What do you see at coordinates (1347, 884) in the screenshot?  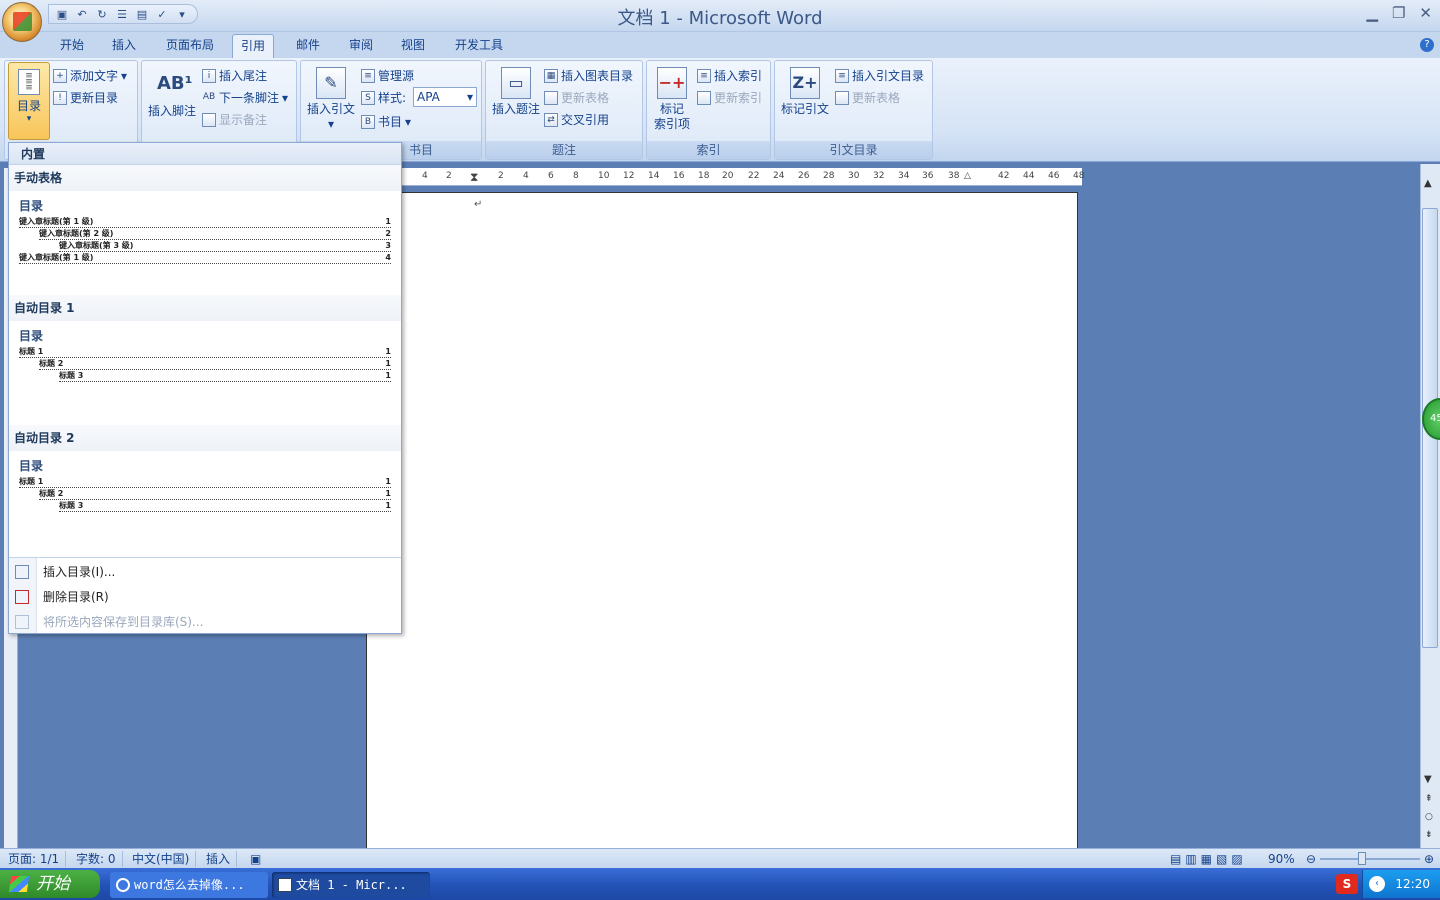 I see `input-method-icon: S` at bounding box center [1347, 884].